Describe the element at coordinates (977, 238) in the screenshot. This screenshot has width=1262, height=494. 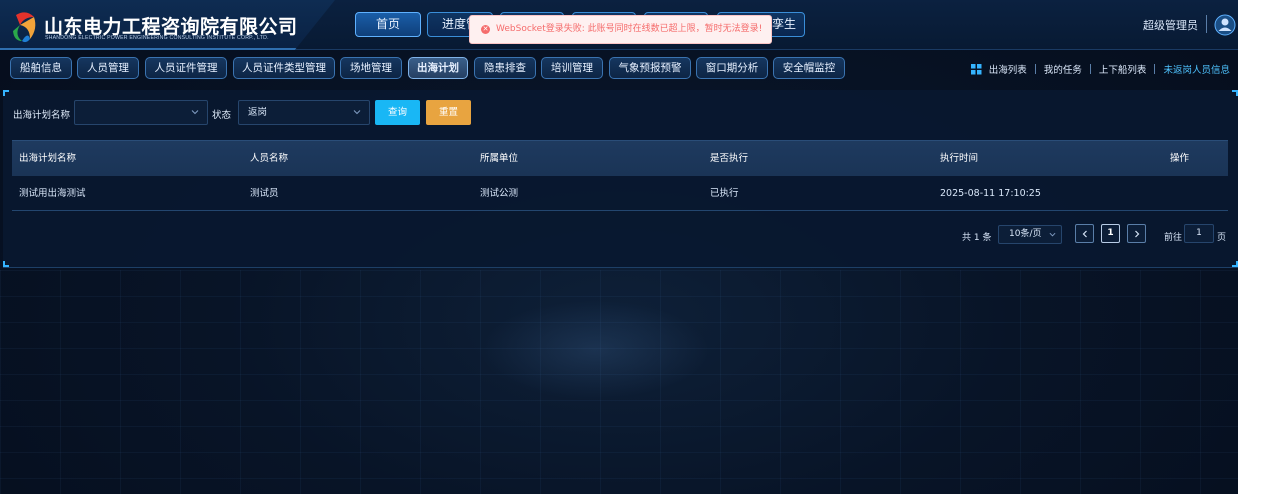
I see `pagination-total: 共 1 条` at that location.